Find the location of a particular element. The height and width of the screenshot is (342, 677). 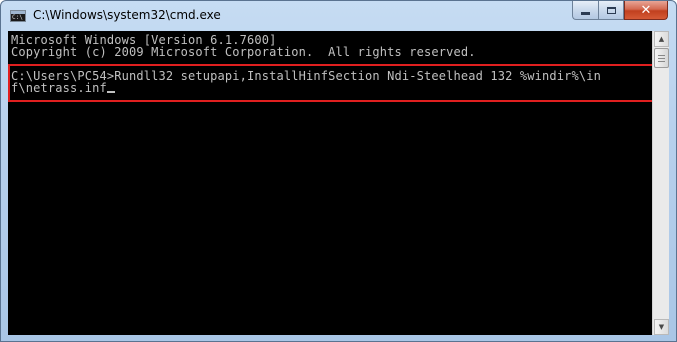

maximize-icon is located at coordinates (611, 10).